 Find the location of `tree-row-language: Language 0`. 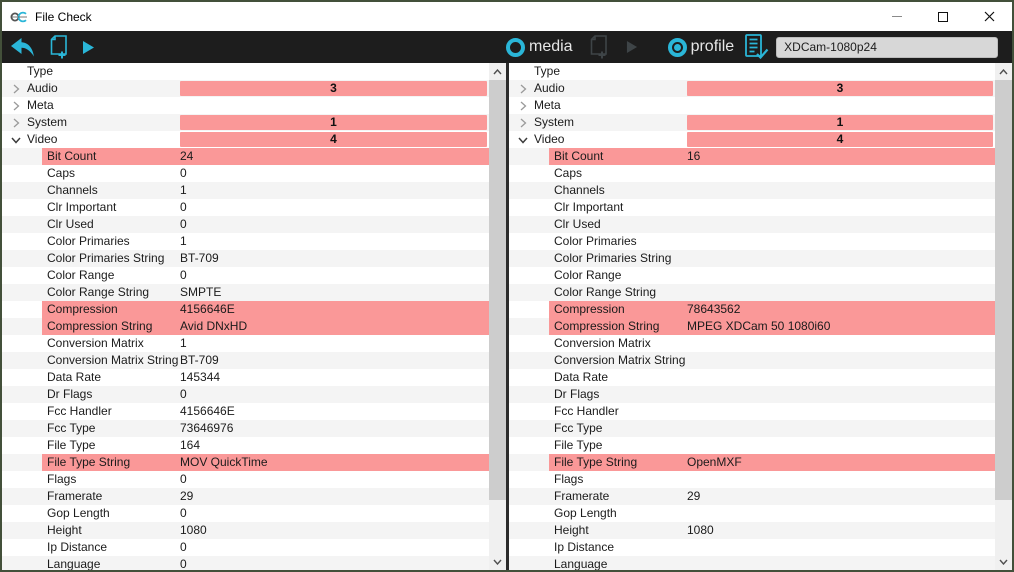

tree-row-language: Language 0 is located at coordinates (245, 563).